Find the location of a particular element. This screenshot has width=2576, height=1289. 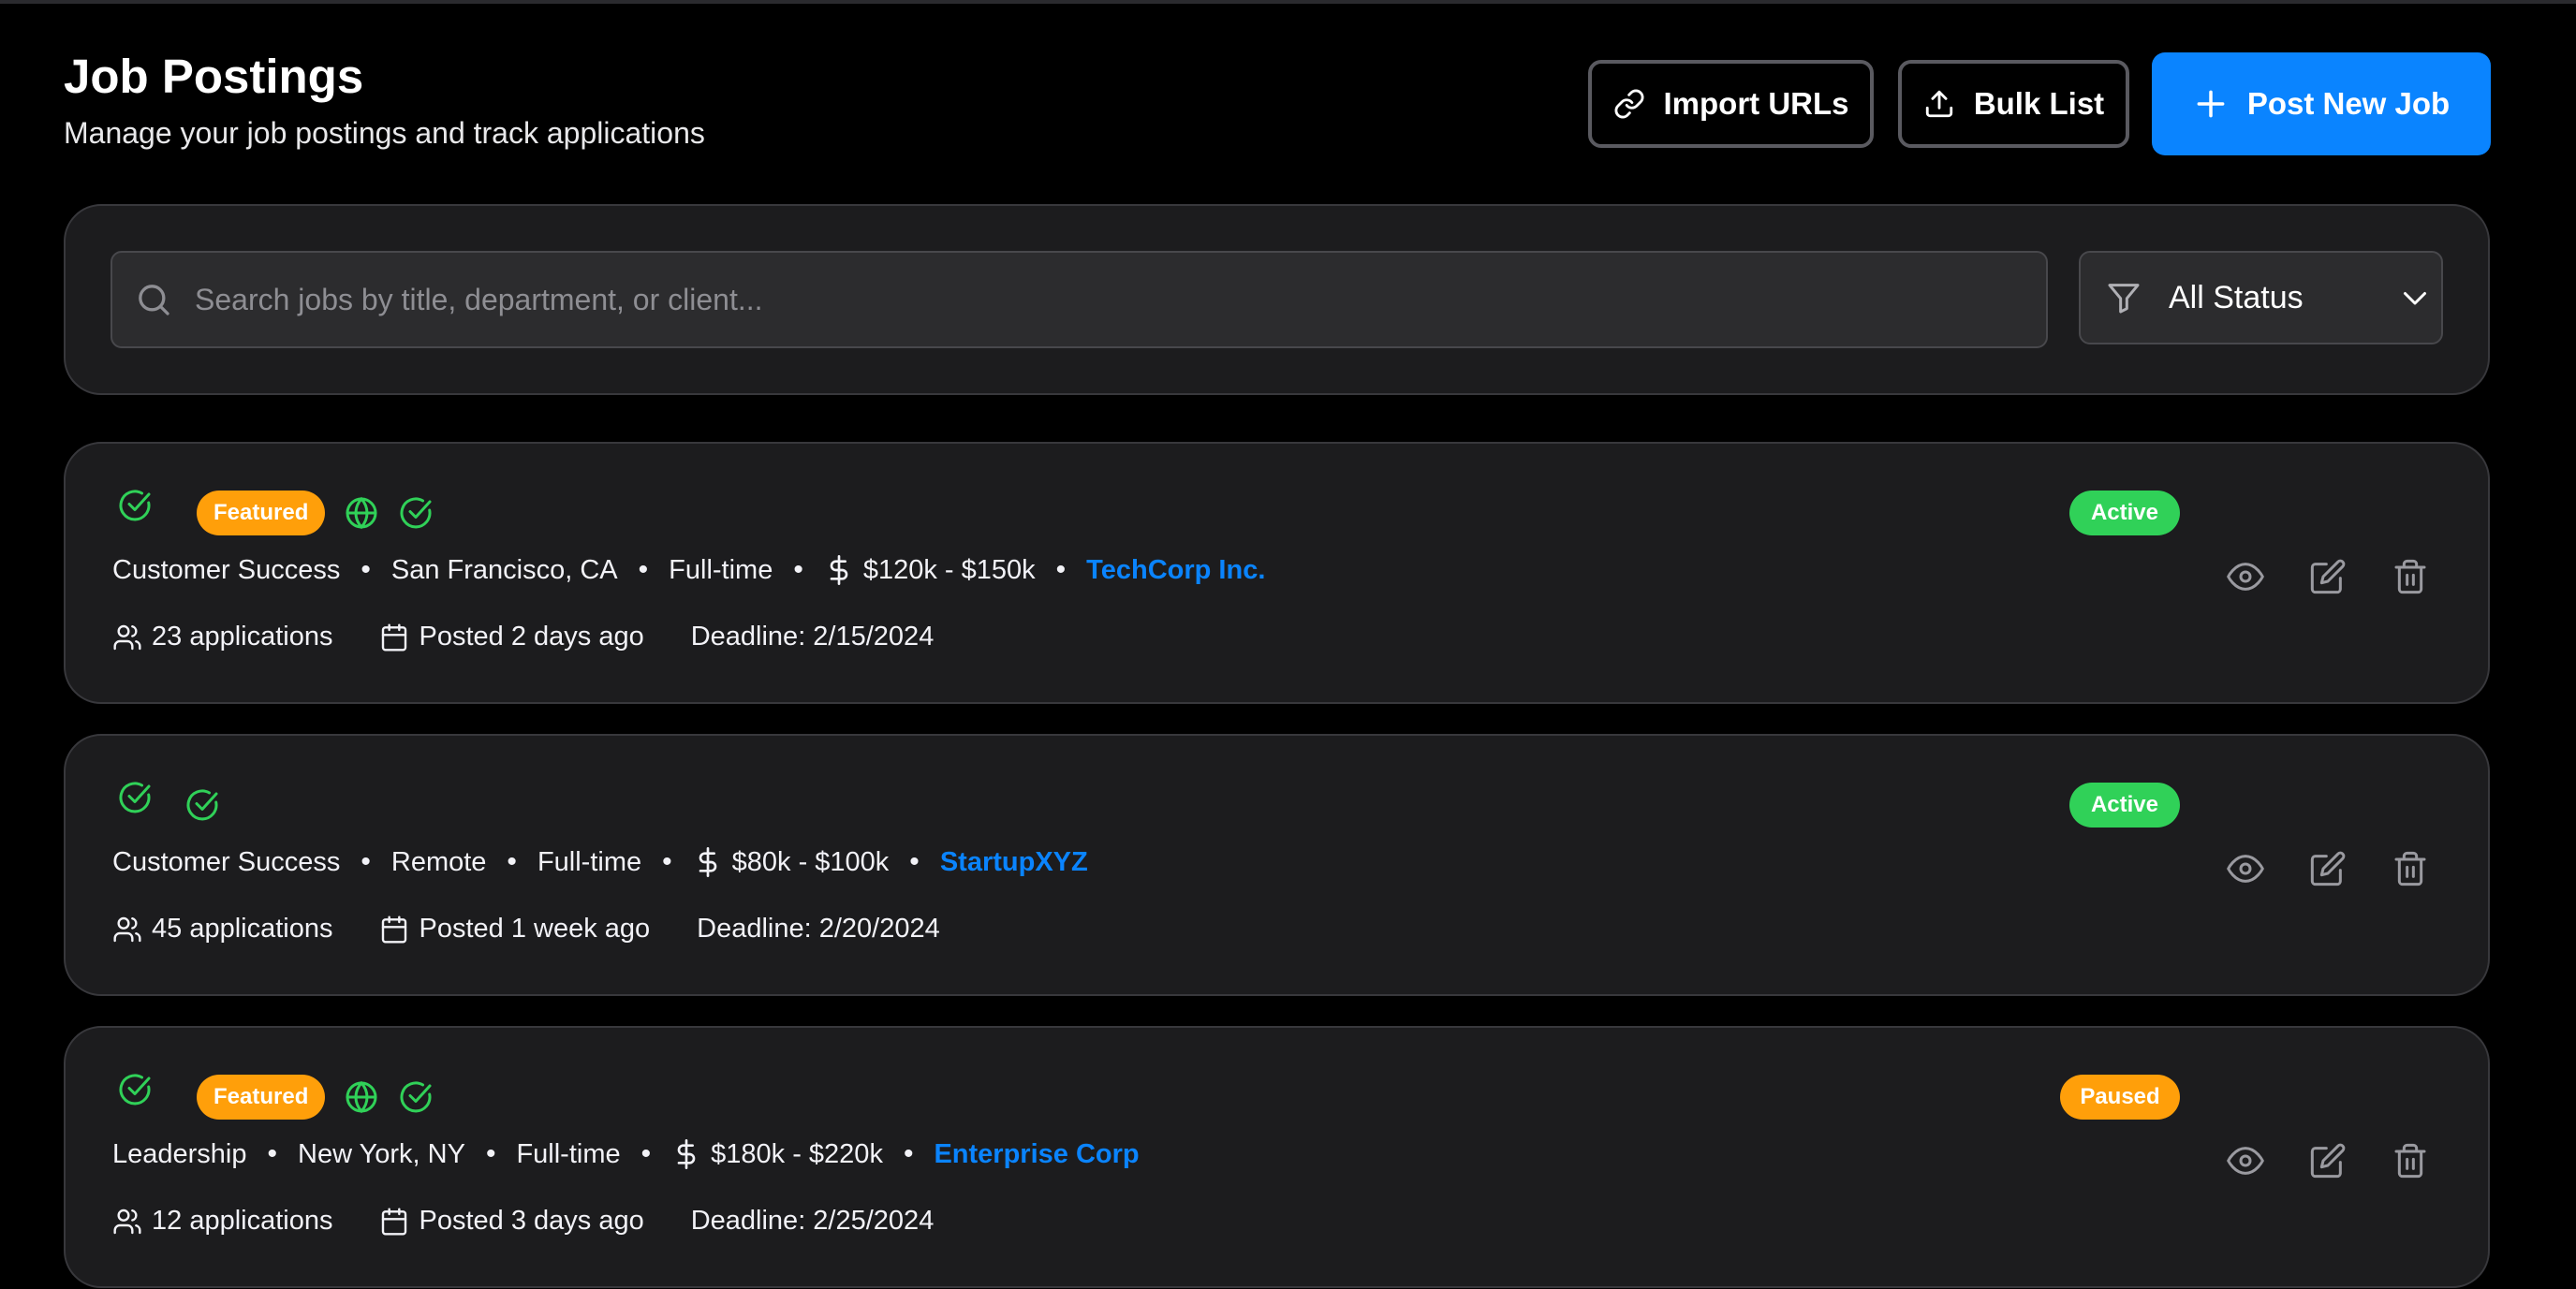

applications-count: 12 applications is located at coordinates (242, 1221).